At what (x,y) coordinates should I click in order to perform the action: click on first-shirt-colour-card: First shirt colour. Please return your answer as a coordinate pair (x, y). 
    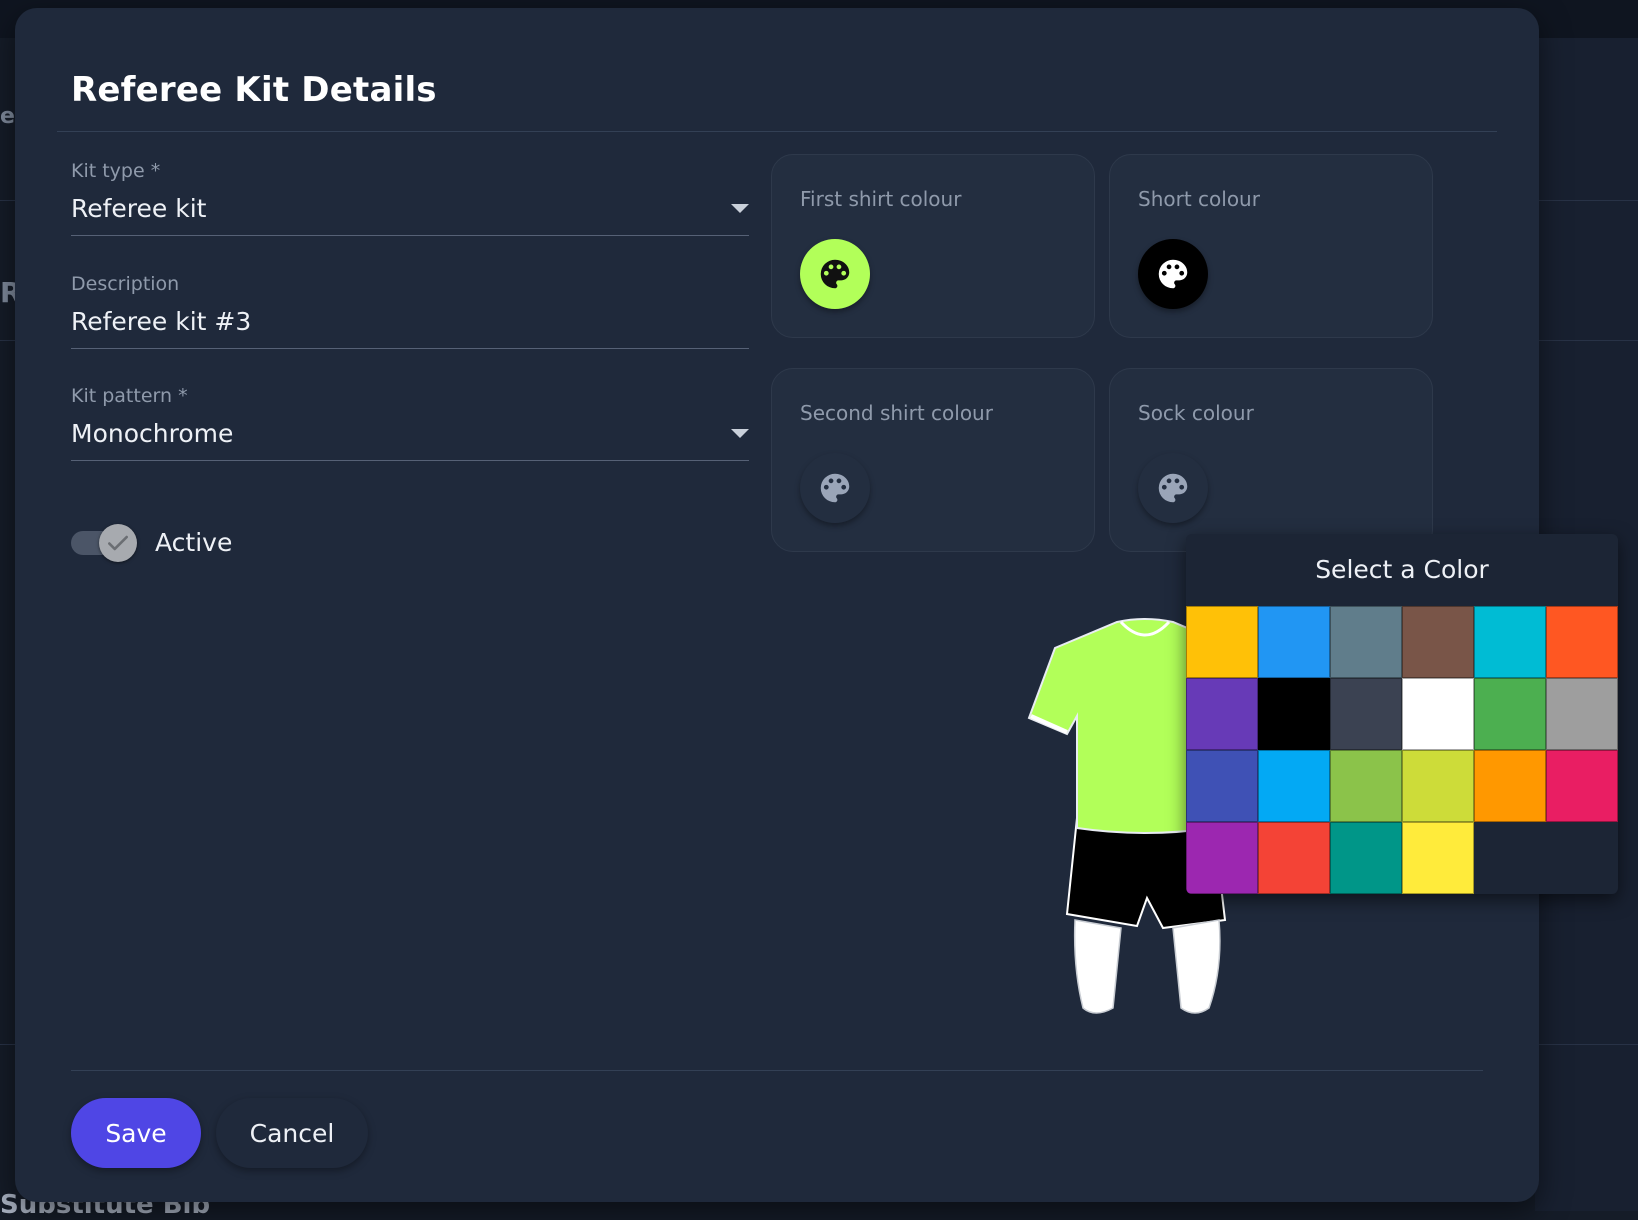
    Looking at the image, I should click on (933, 246).